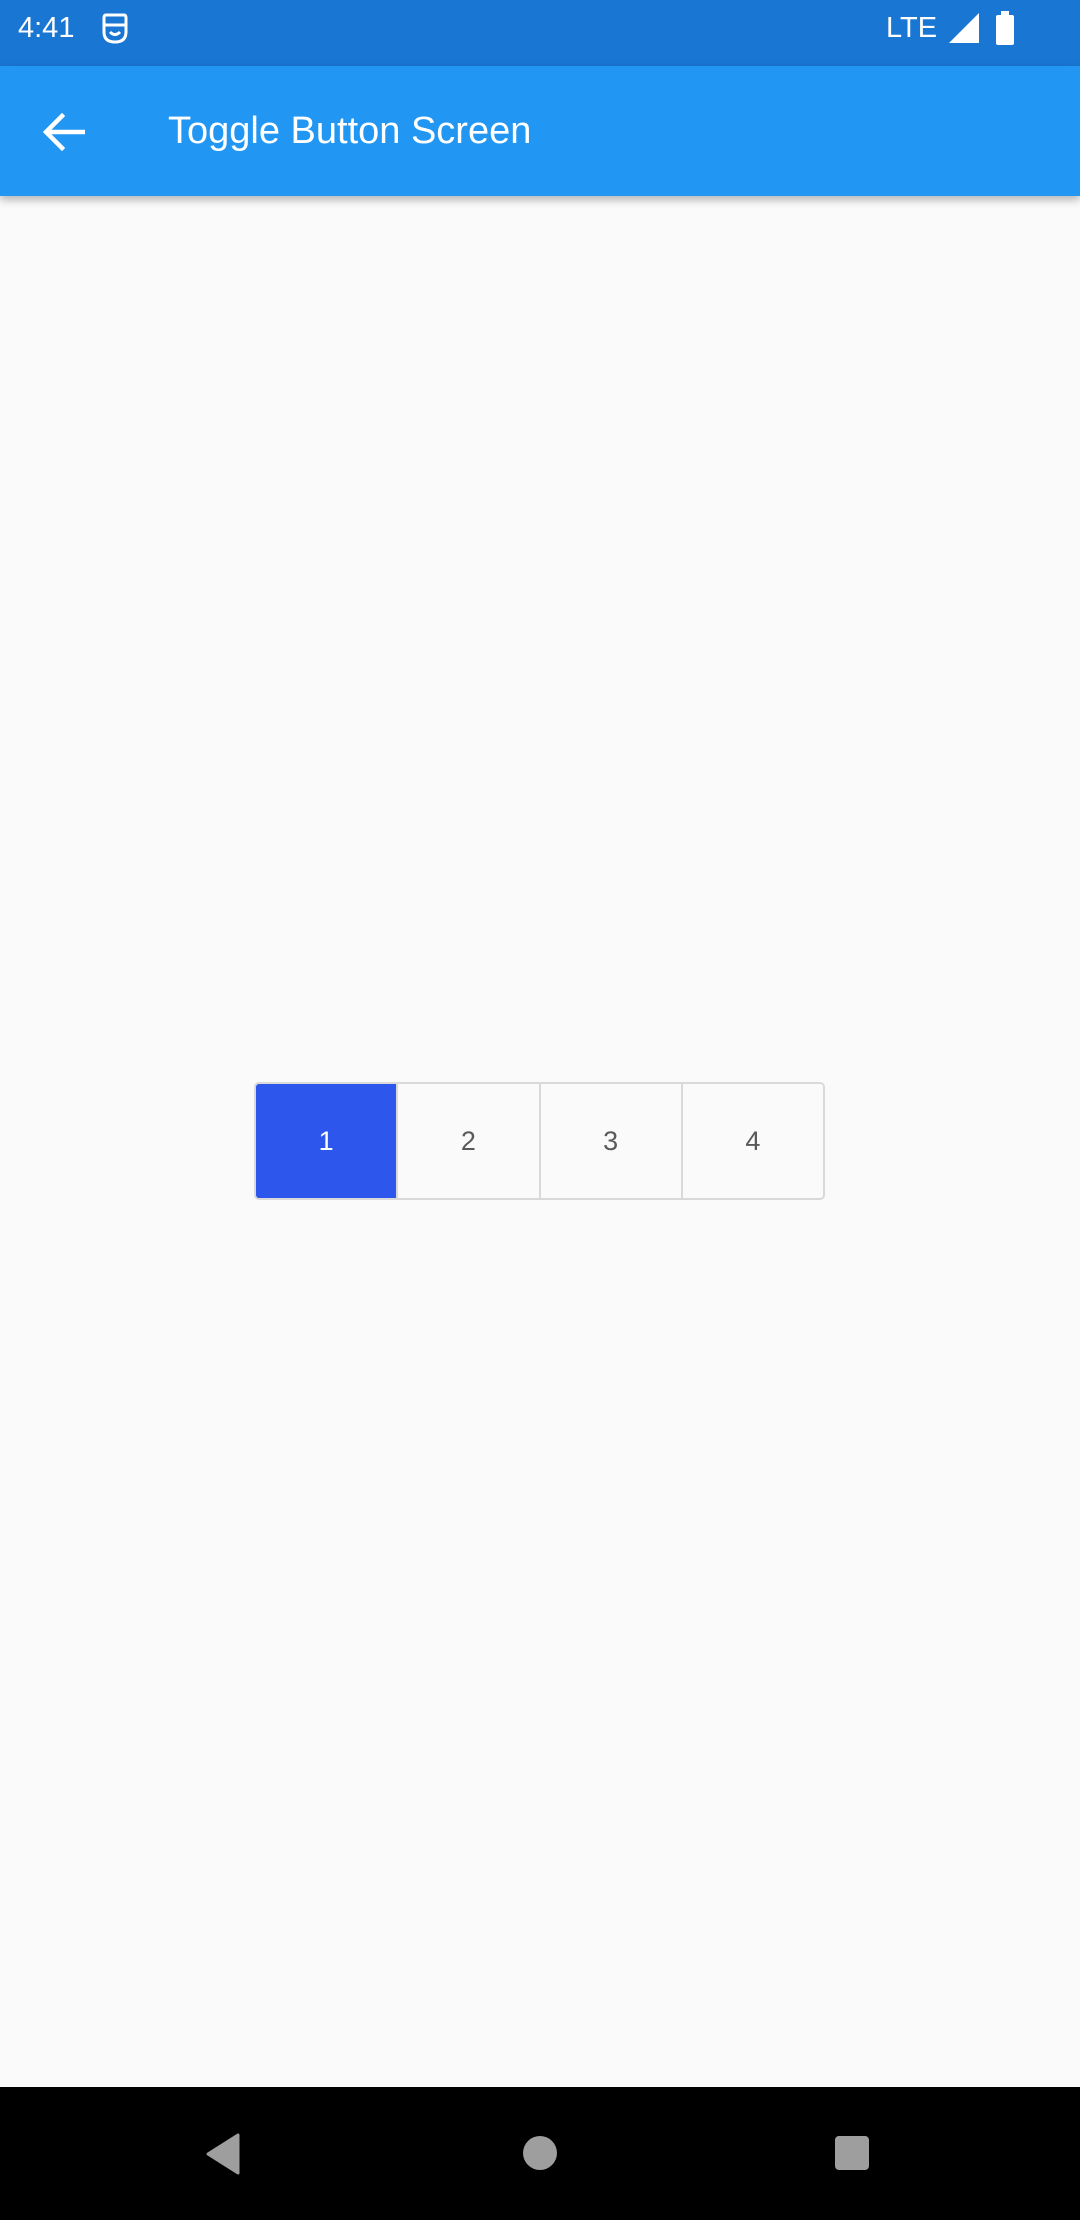 This screenshot has height=2220, width=1080. What do you see at coordinates (46, 28) in the screenshot?
I see `status-time: 4:41` at bounding box center [46, 28].